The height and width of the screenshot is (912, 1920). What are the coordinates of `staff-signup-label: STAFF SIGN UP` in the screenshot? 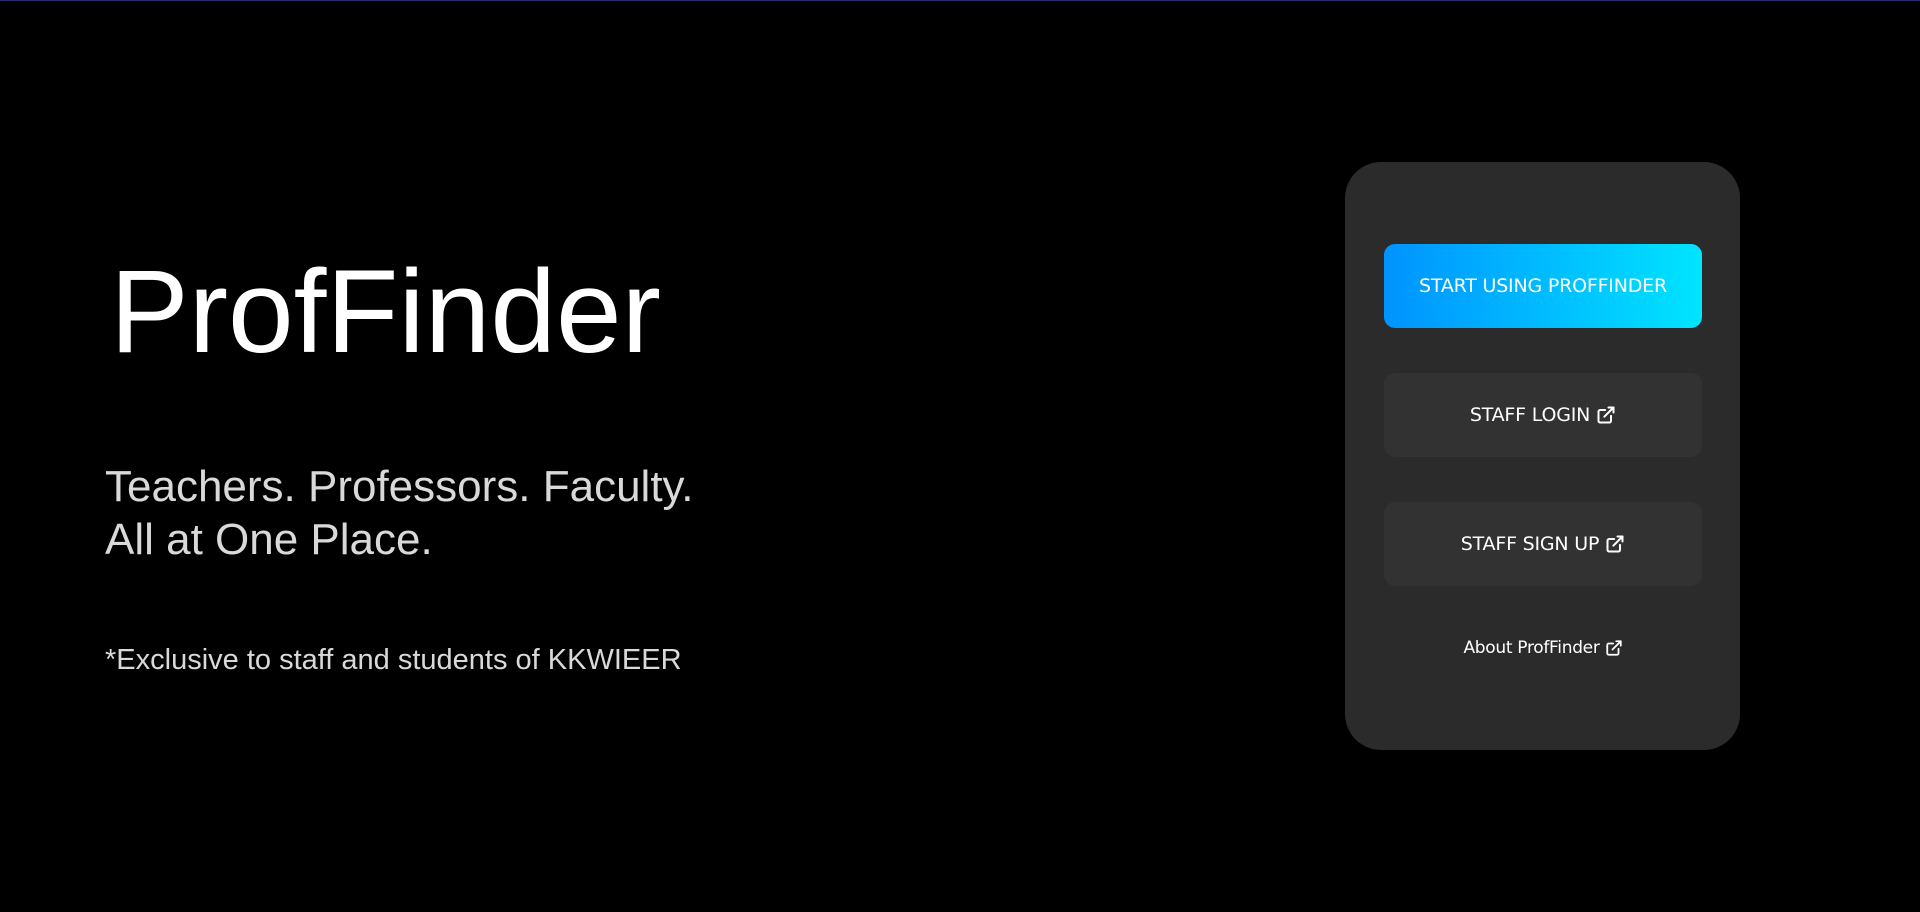 It's located at (1530, 544).